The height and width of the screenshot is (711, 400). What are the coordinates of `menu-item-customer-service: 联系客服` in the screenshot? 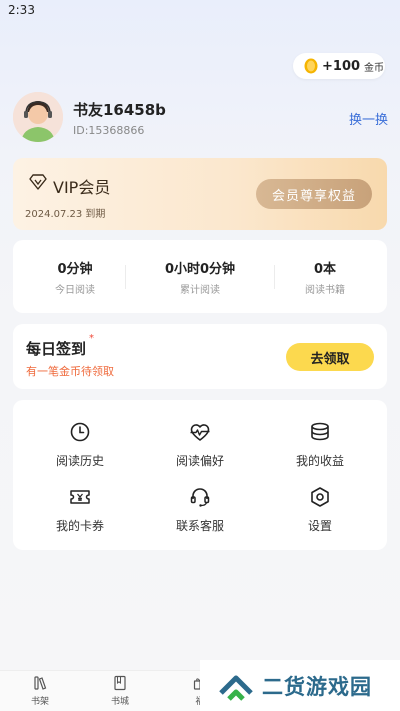 It's located at (200, 511).